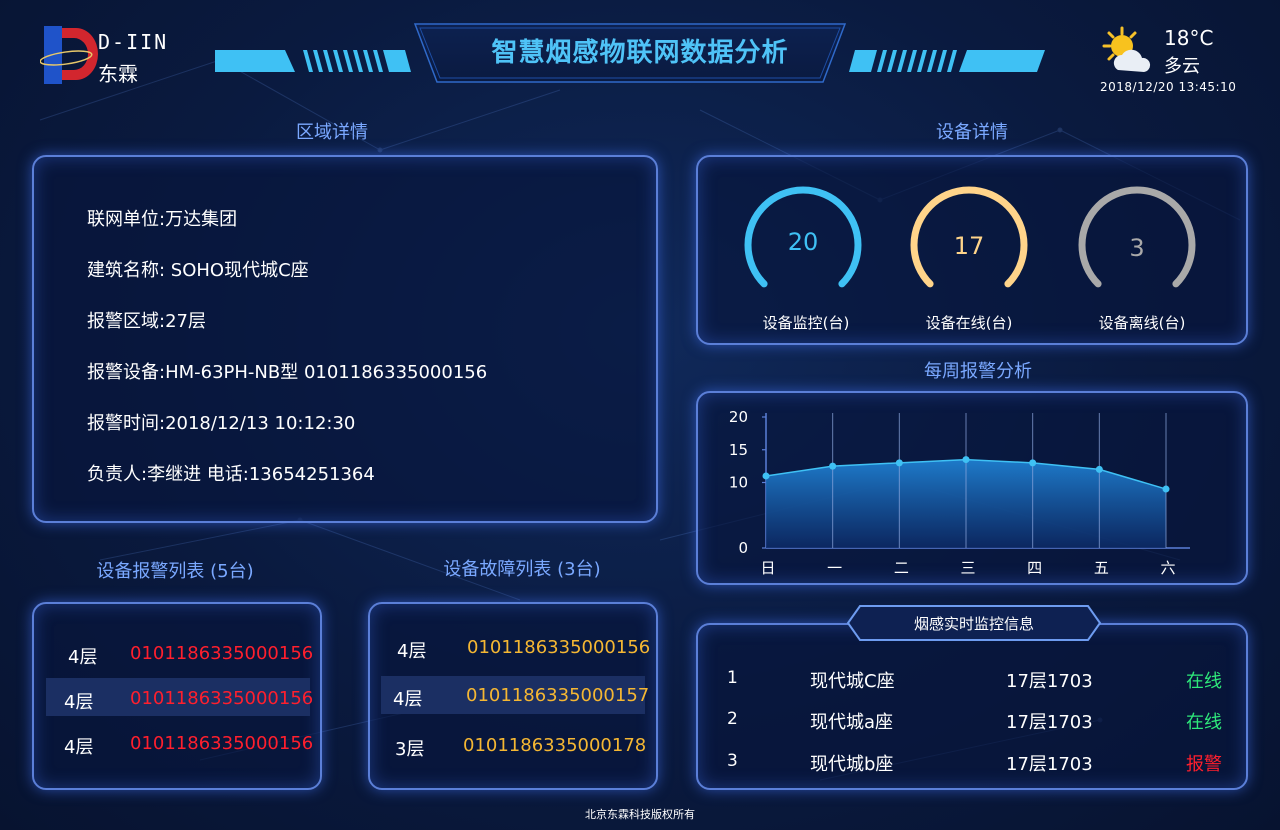 The width and height of the screenshot is (1280, 830). I want to click on fault-row-id: 0101186335000178, so click(554, 745).